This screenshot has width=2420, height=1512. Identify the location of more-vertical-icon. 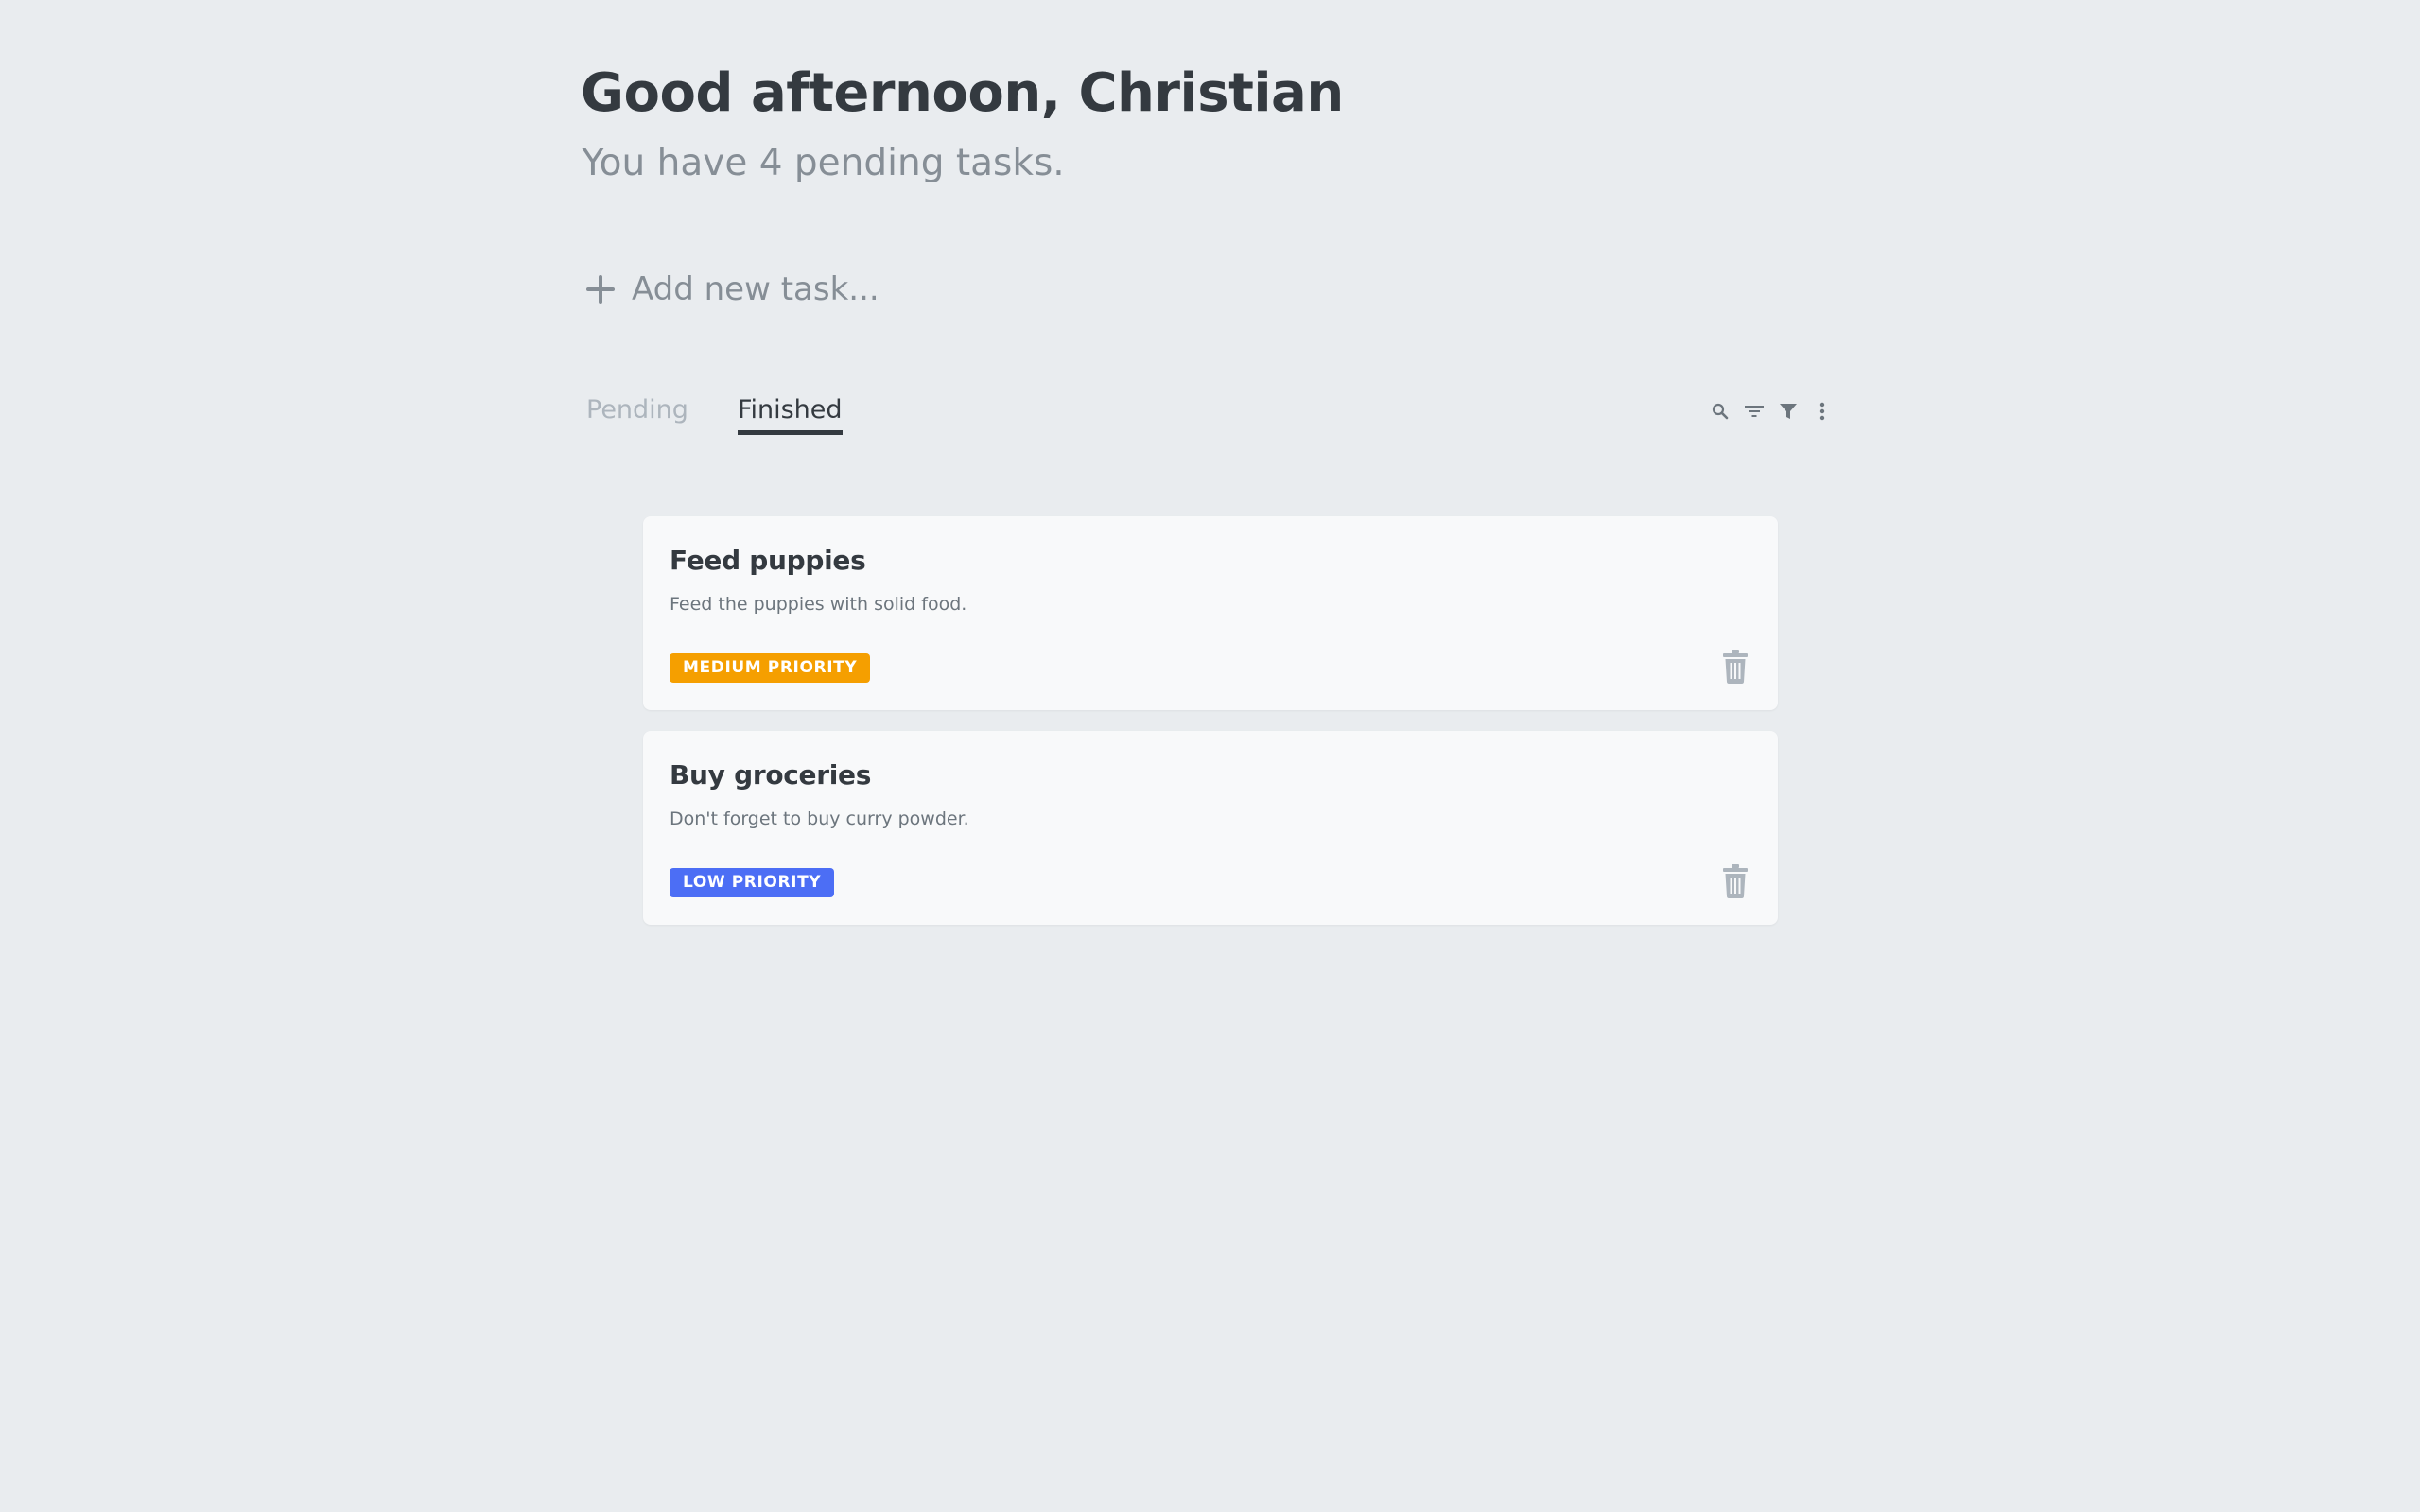
(1823, 412).